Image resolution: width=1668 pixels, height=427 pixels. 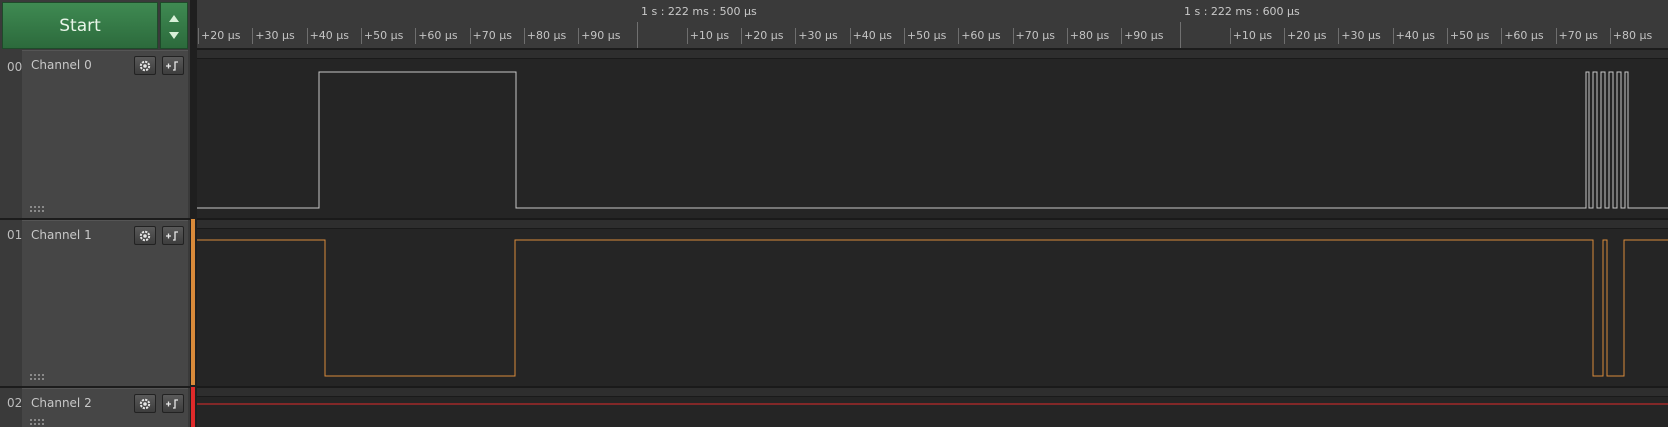 I want to click on channel-row-0: 00 Channel 0, so click(x=95, y=134).